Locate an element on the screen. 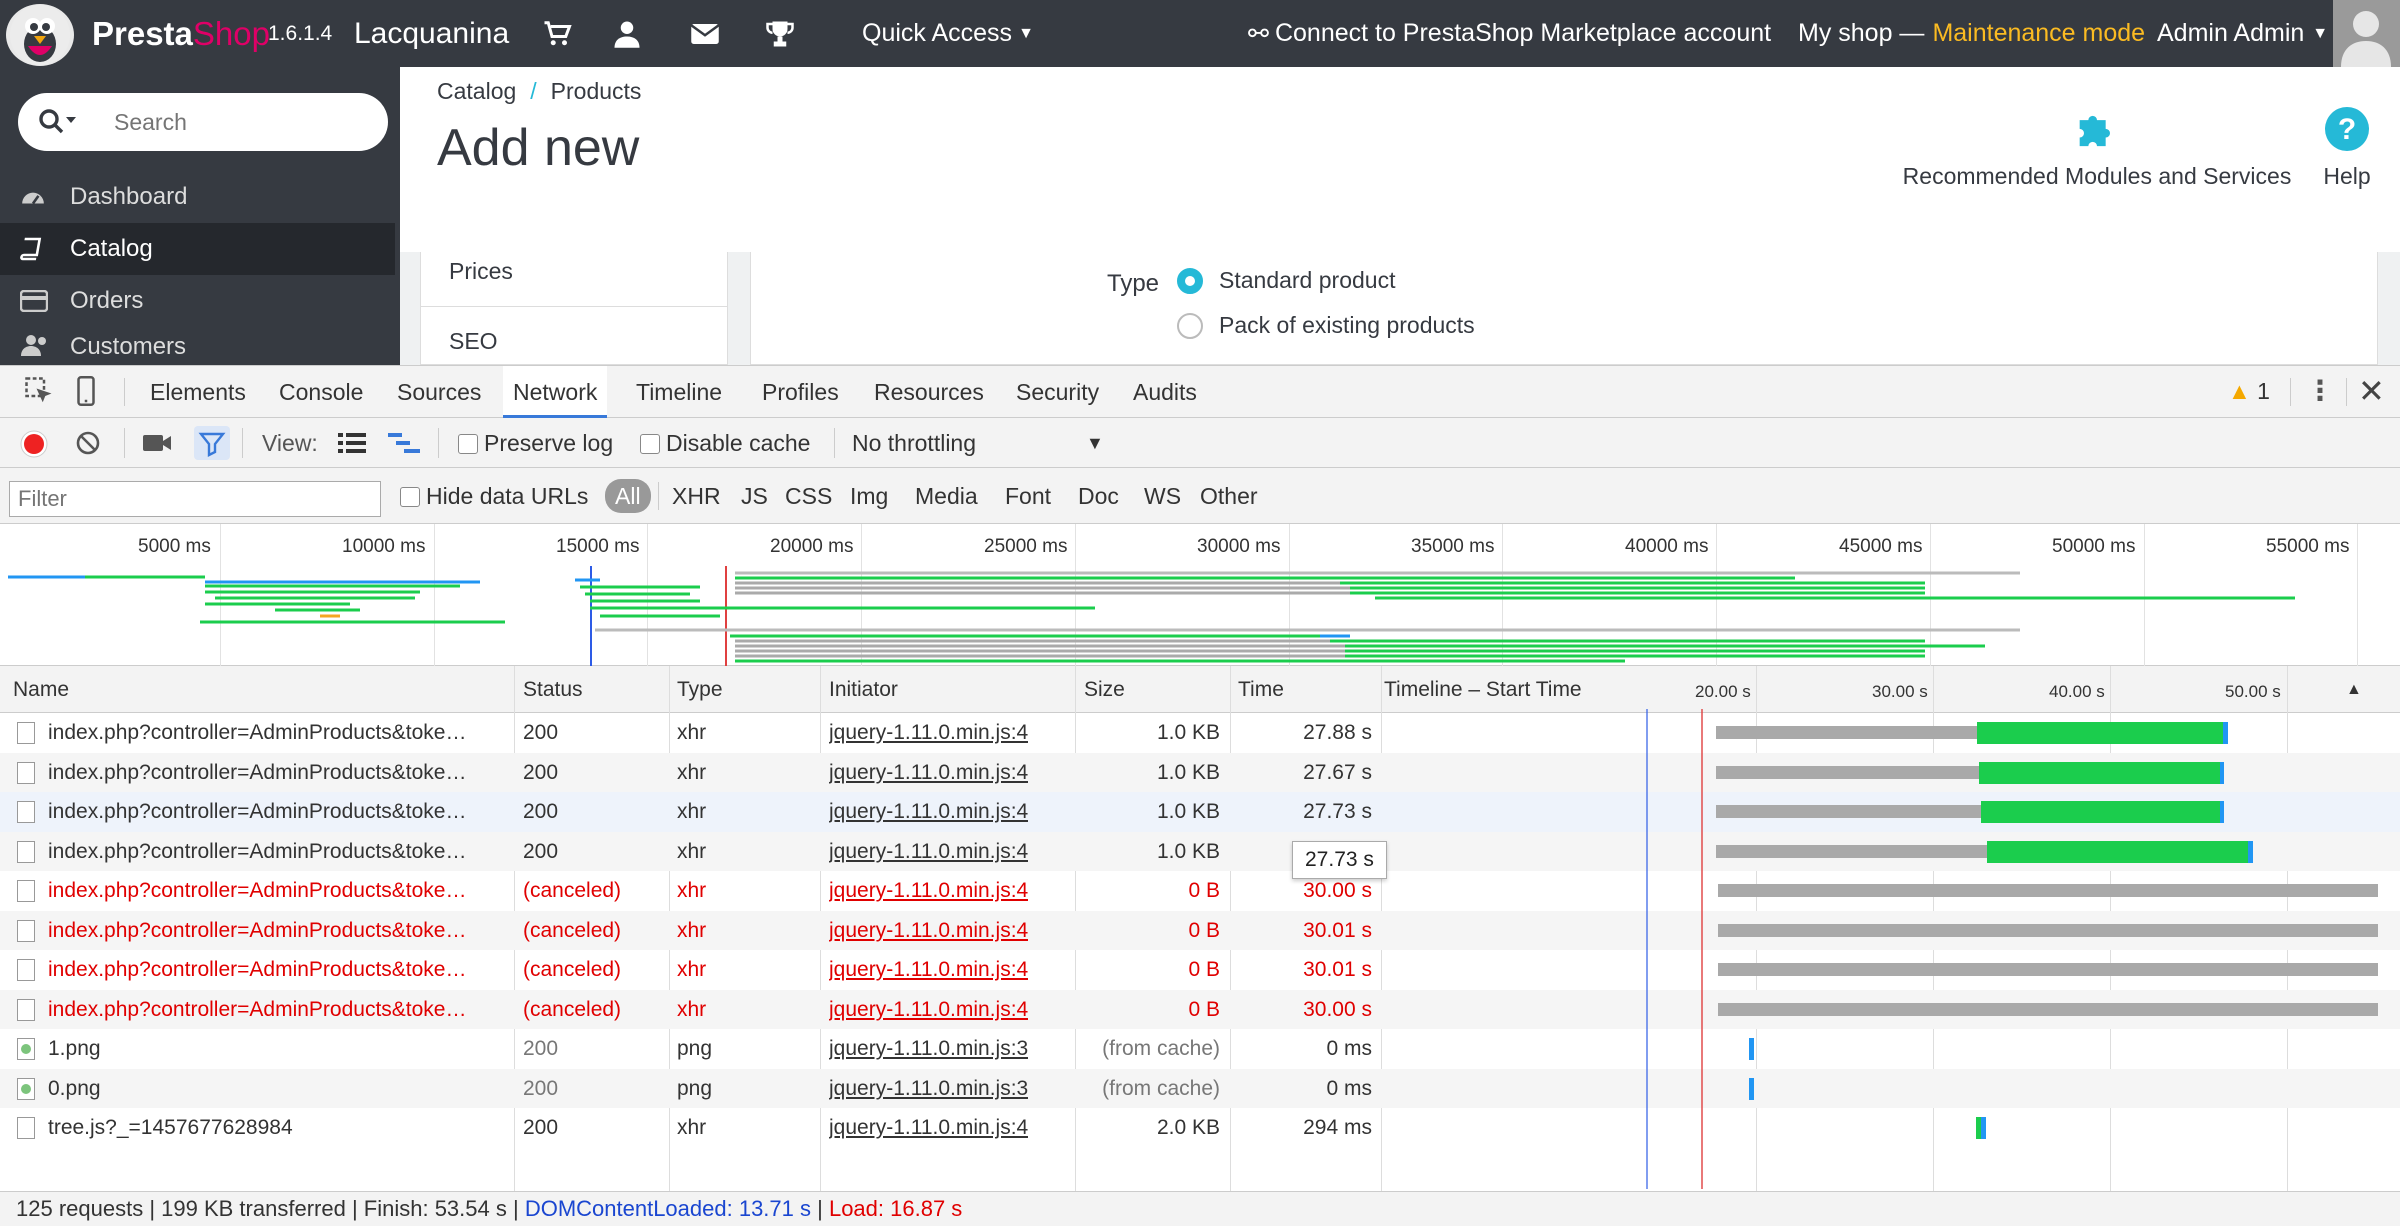 Image resolution: width=2400 pixels, height=1226 pixels. trophy-icon is located at coordinates (780, 33).